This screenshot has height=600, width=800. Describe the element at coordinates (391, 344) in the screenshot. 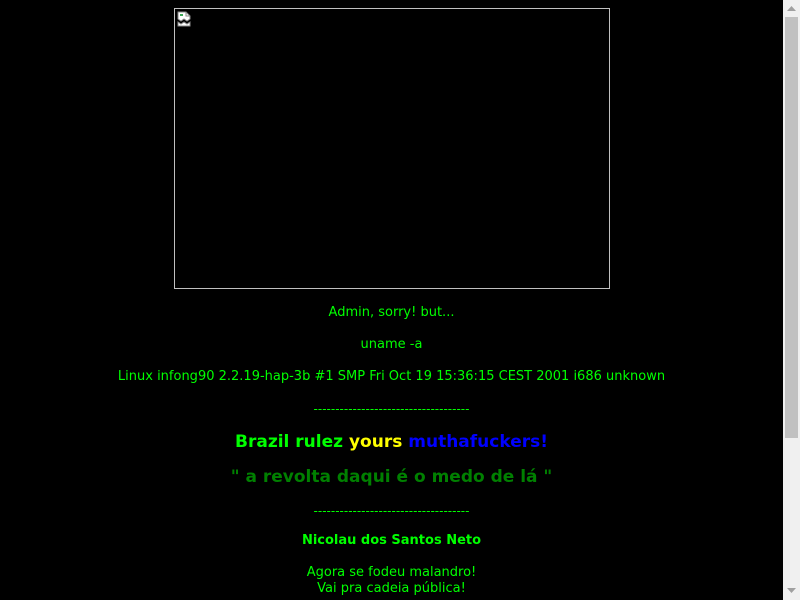

I see `uname-command-text: uname -a` at that location.